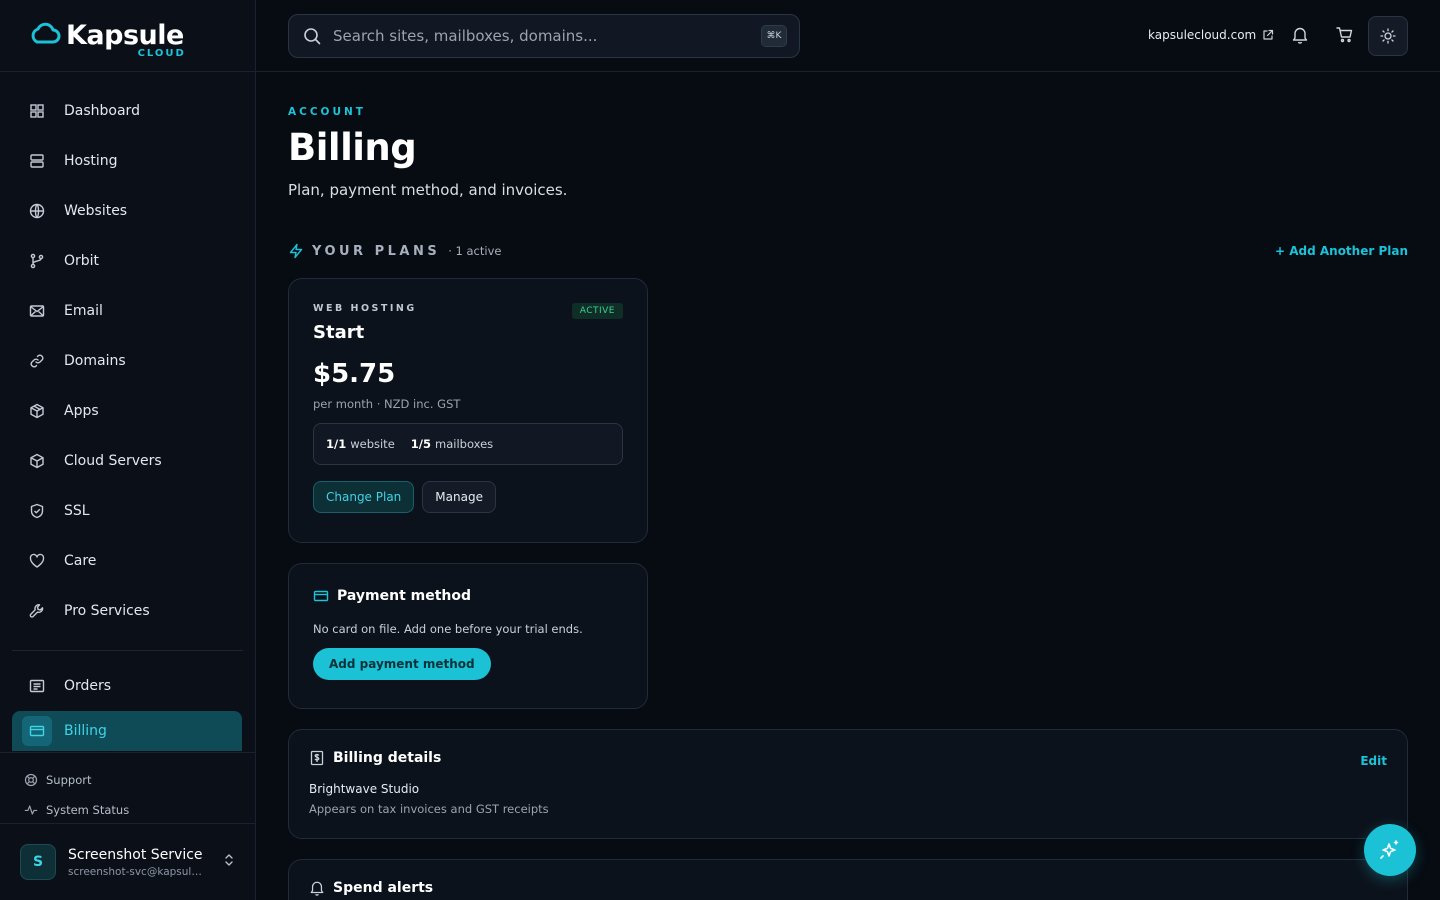 The image size is (1440, 900). Describe the element at coordinates (464, 444) in the screenshot. I see `usage-mailboxes-label: mailboxes` at that location.